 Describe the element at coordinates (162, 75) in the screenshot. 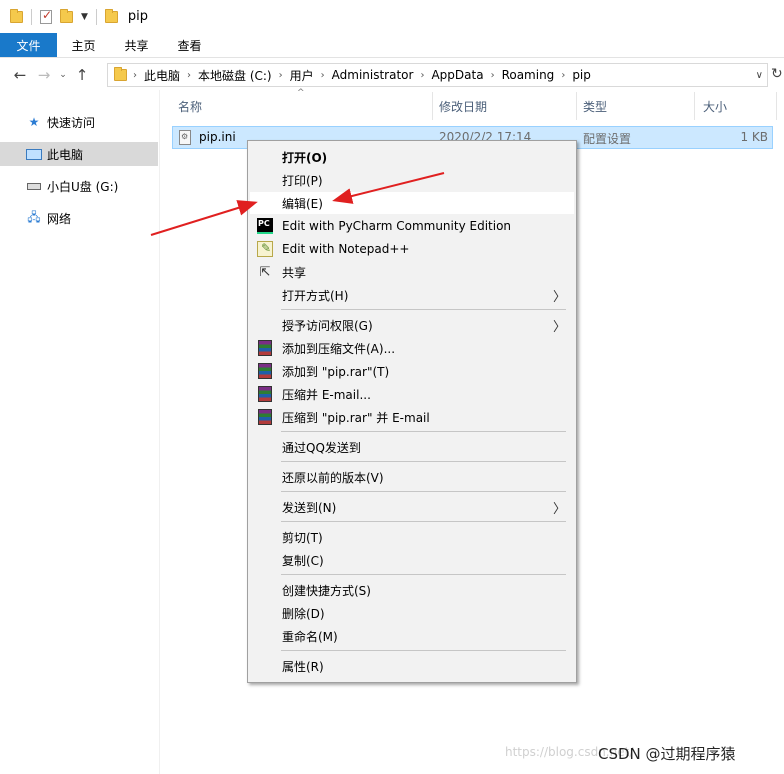

I see `breadcrumb-this-pc: 此电脑` at that location.